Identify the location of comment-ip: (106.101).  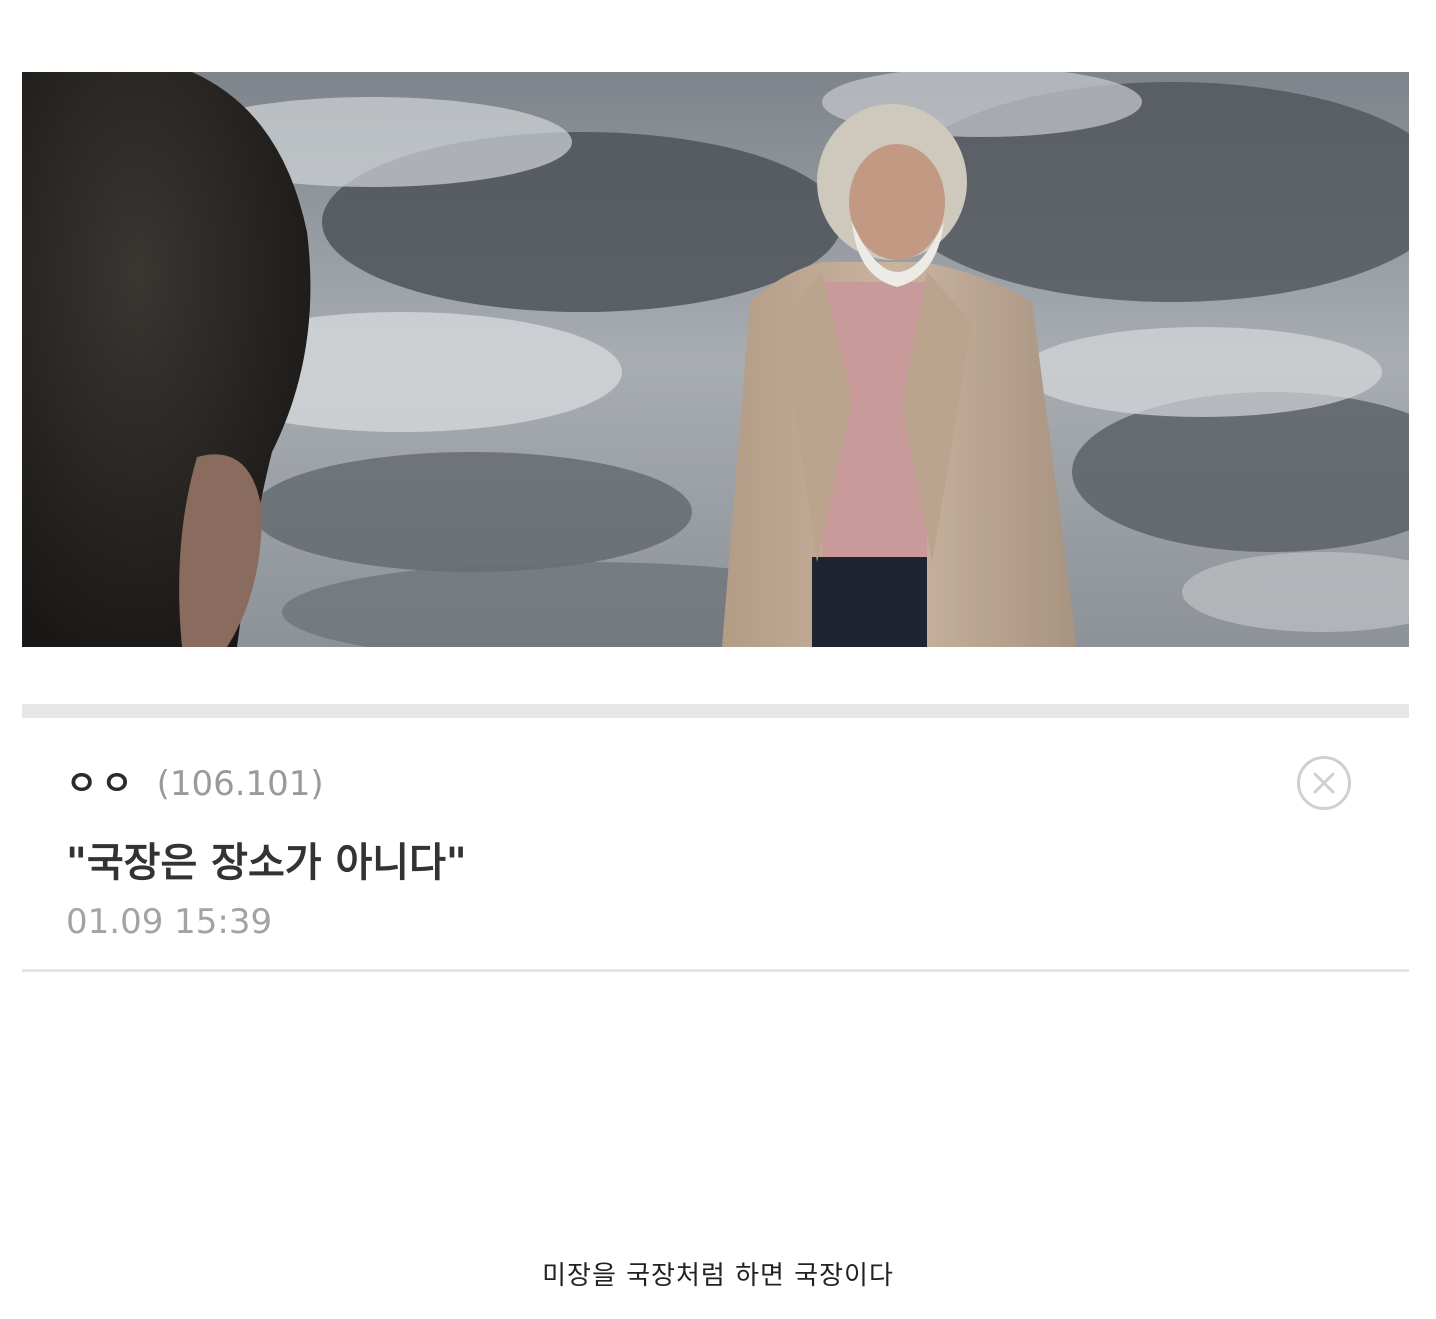
(240, 784).